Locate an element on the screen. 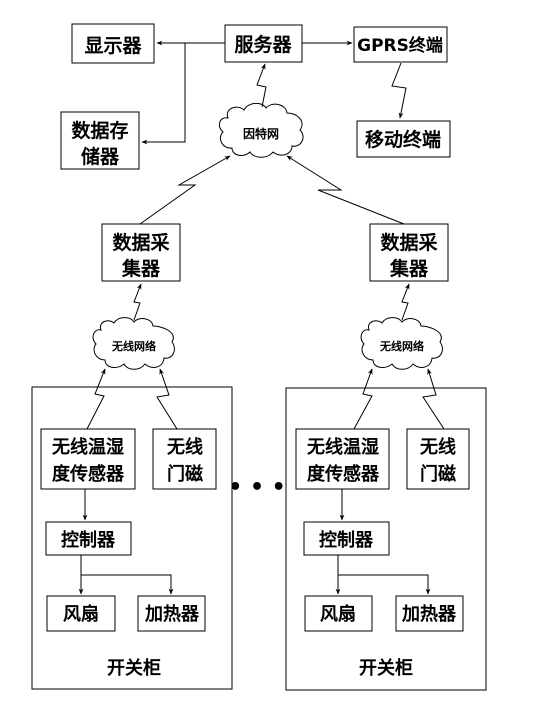  wireless-net-left-cloud: 无线网络 is located at coordinates (133, 343).